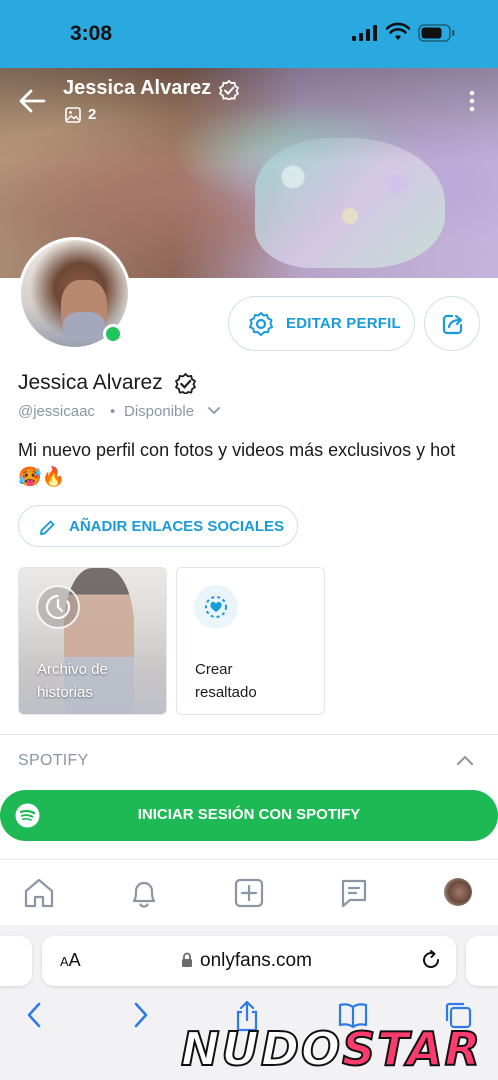  I want to click on availability-status: Disponible, so click(159, 411).